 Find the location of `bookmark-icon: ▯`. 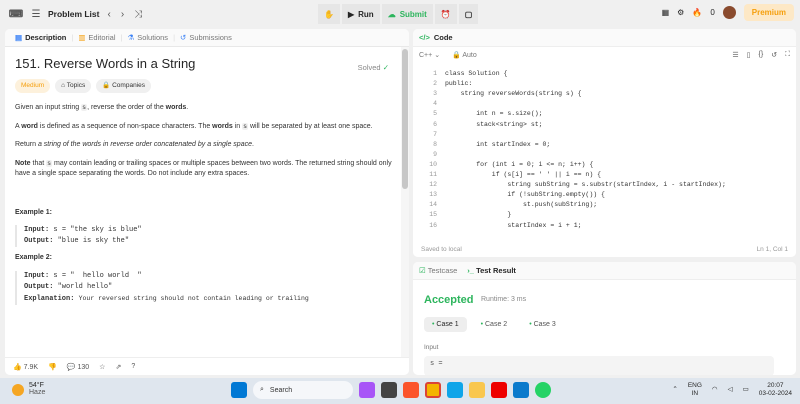

bookmark-icon: ▯ is located at coordinates (749, 55).